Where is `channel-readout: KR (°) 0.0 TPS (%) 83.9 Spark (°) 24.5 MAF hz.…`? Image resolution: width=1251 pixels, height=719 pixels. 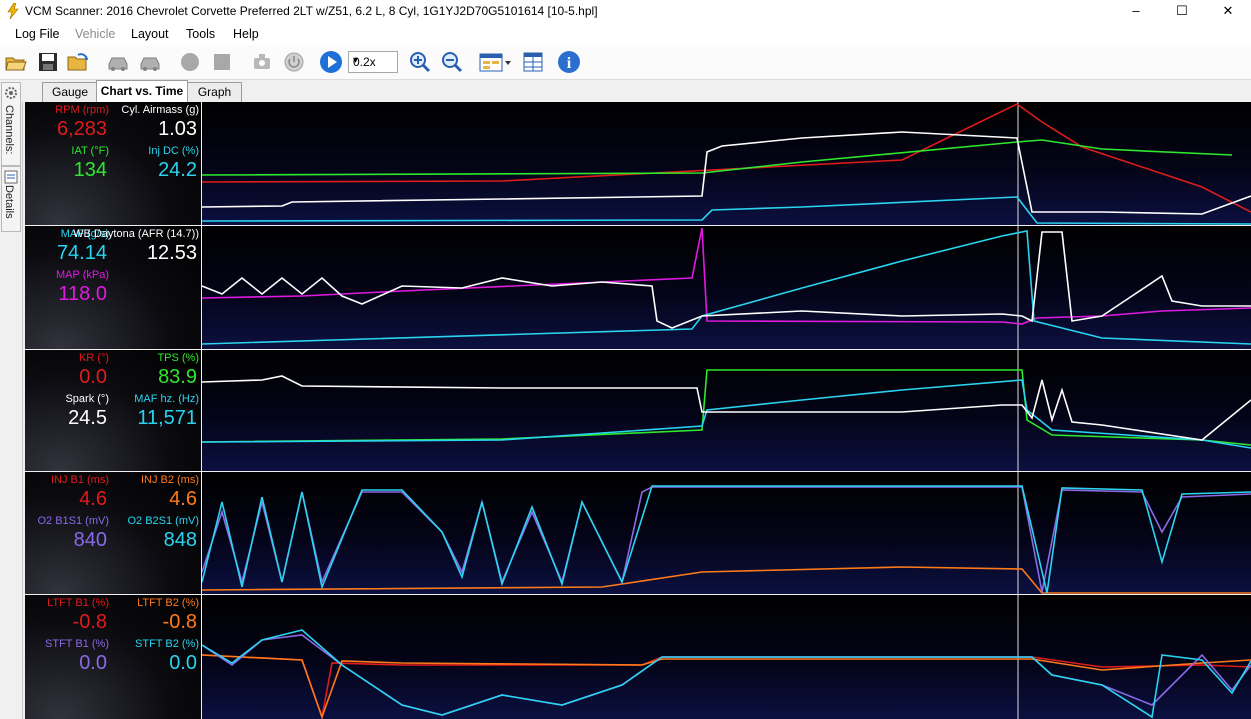
channel-readout: KR (°) 0.0 TPS (%) 83.9 Spark (°) 24.5 MAF hz.… is located at coordinates (113, 410).